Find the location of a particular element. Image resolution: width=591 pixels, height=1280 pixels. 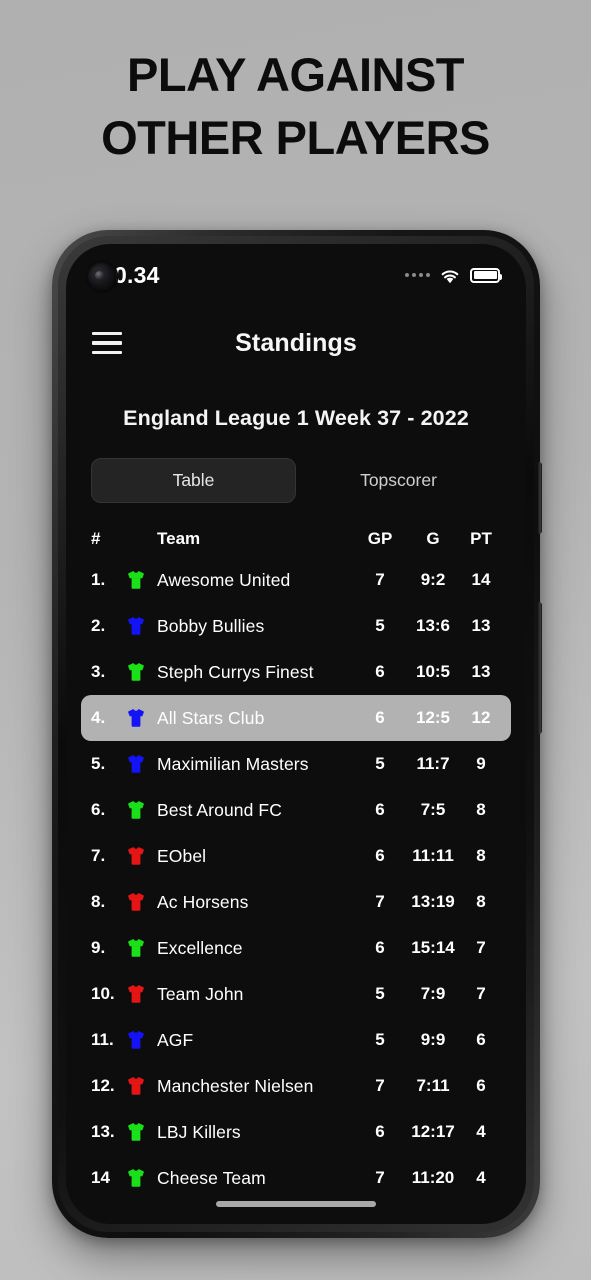

row-goals: 7:11 is located at coordinates (433, 1085).